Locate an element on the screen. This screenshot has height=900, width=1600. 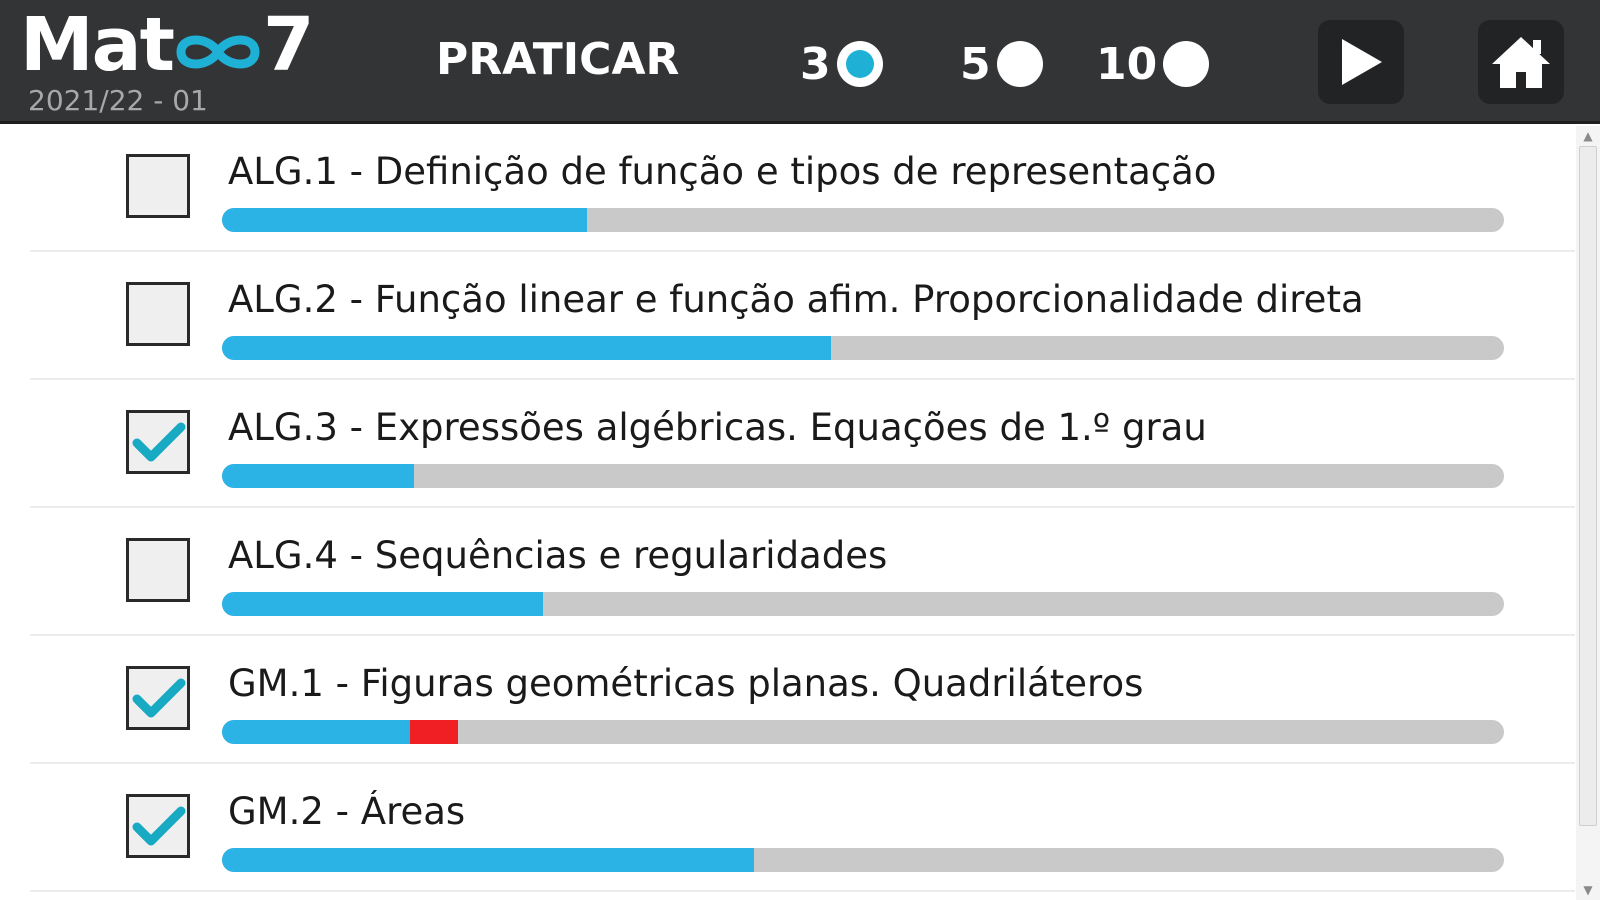
play-icon is located at coordinates (1362, 62).